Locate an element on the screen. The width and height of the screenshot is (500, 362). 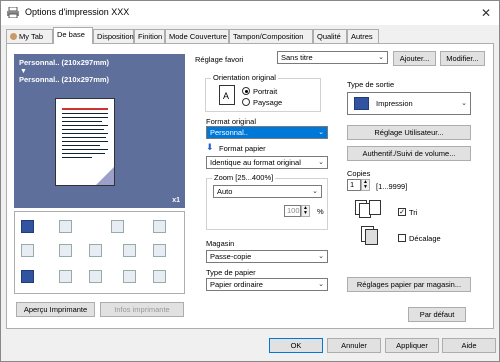
booklet-icon is located at coordinates (117, 226).